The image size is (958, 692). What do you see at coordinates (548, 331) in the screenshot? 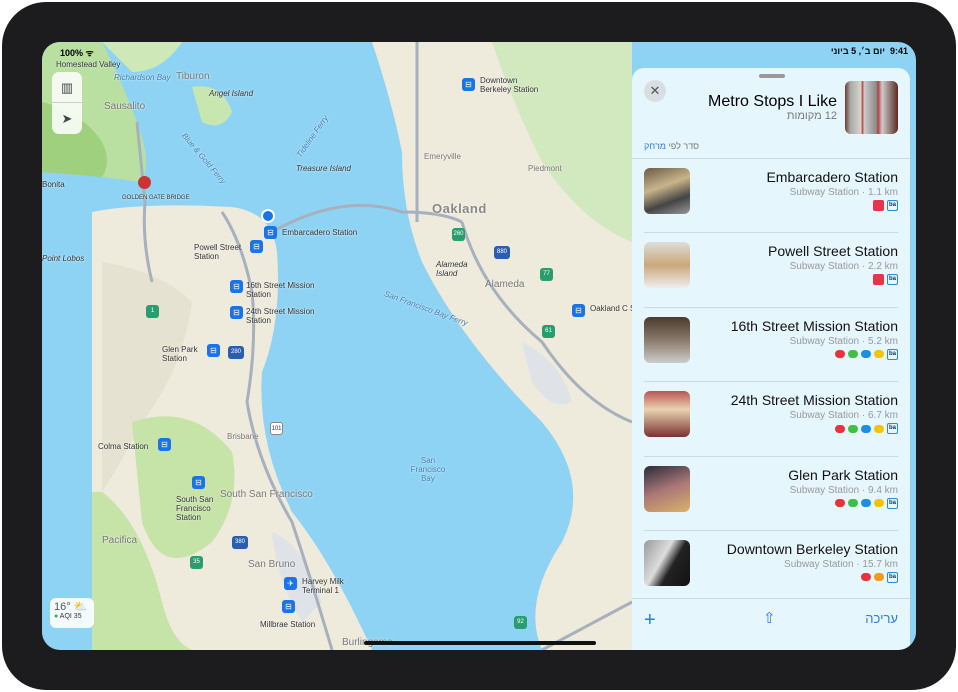
I see `route-shield: 61` at bounding box center [548, 331].